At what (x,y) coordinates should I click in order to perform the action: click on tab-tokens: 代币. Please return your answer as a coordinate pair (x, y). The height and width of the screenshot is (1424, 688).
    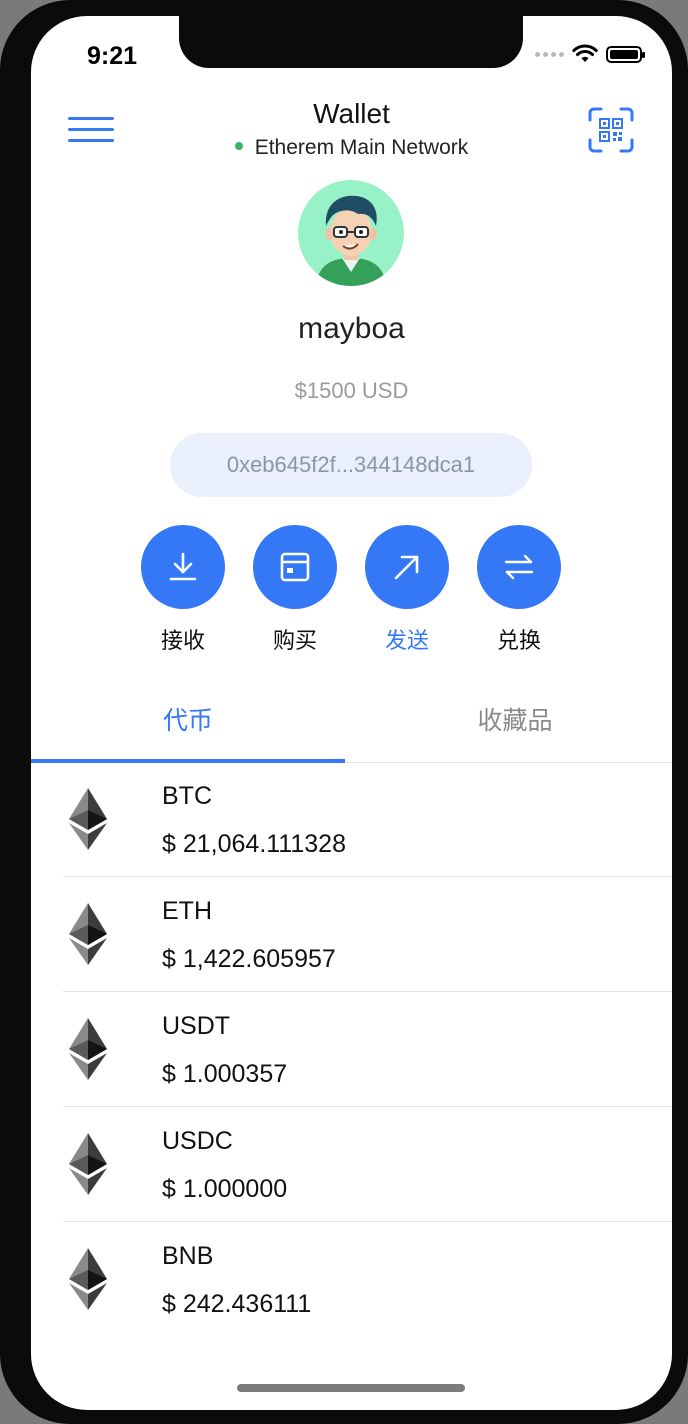
    Looking at the image, I should click on (188, 725).